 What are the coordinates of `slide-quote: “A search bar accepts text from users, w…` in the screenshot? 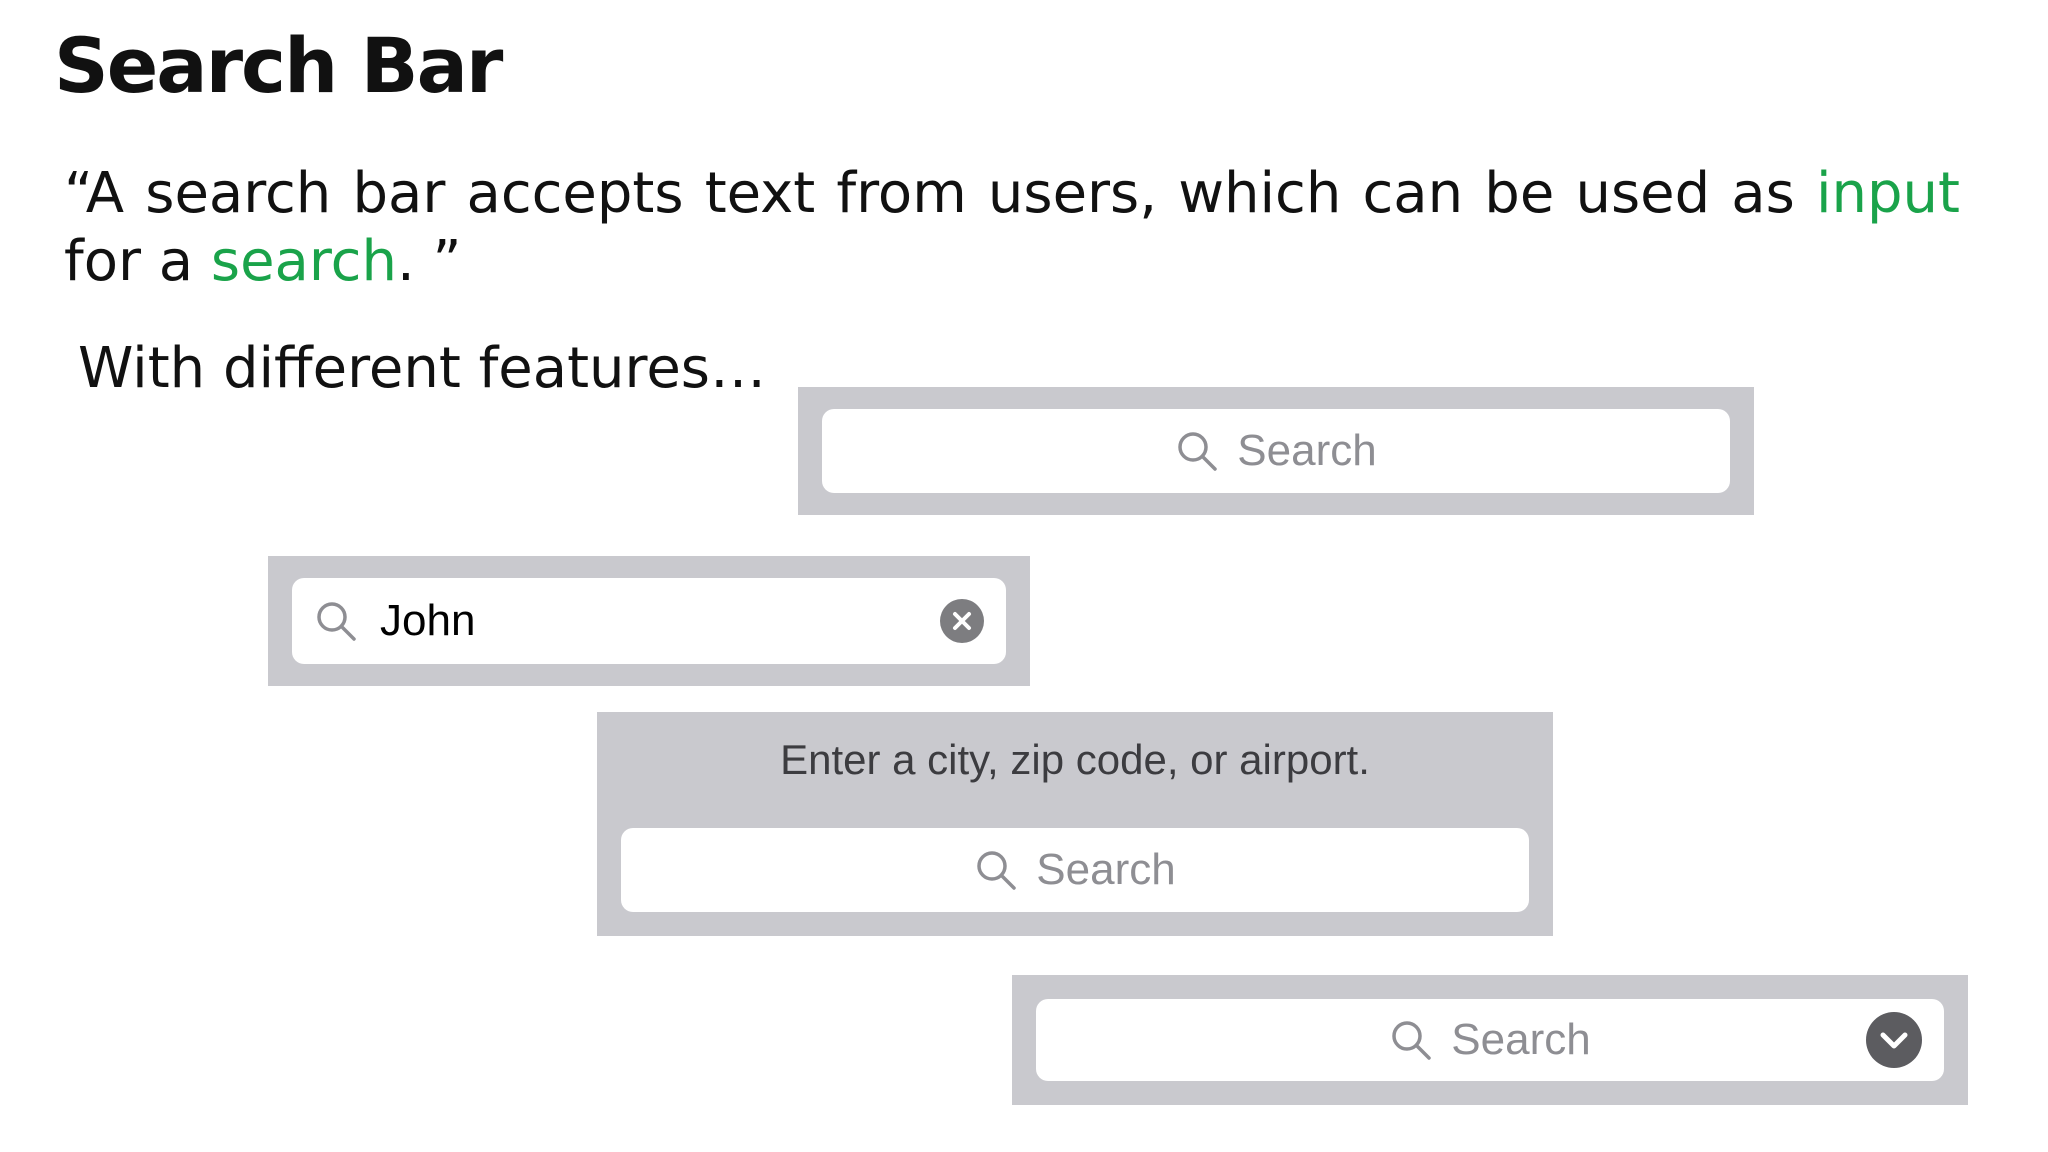 It's located at (1012, 228).